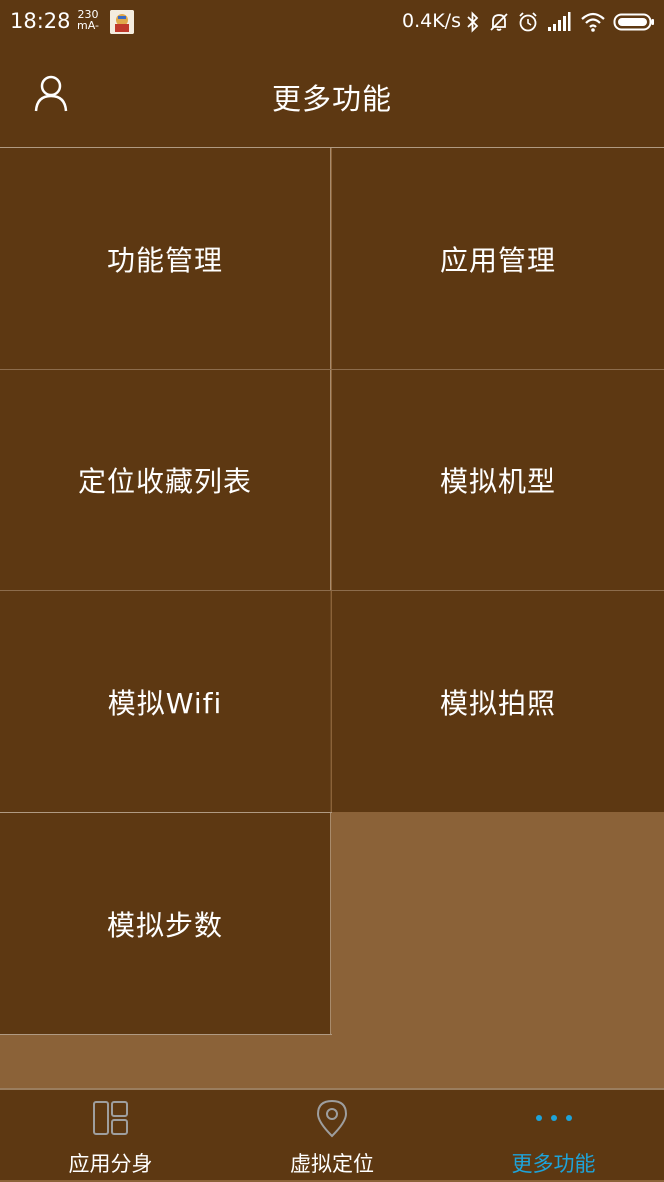 The width and height of the screenshot is (664, 1182). Describe the element at coordinates (110, 1118) in the screenshot. I see `layout-icon` at that location.